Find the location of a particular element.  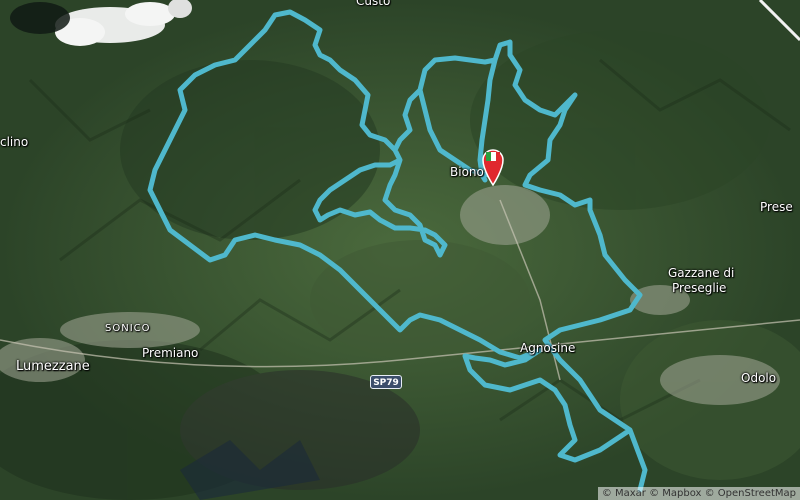

place-label-custo: Custo is located at coordinates (373, 4).